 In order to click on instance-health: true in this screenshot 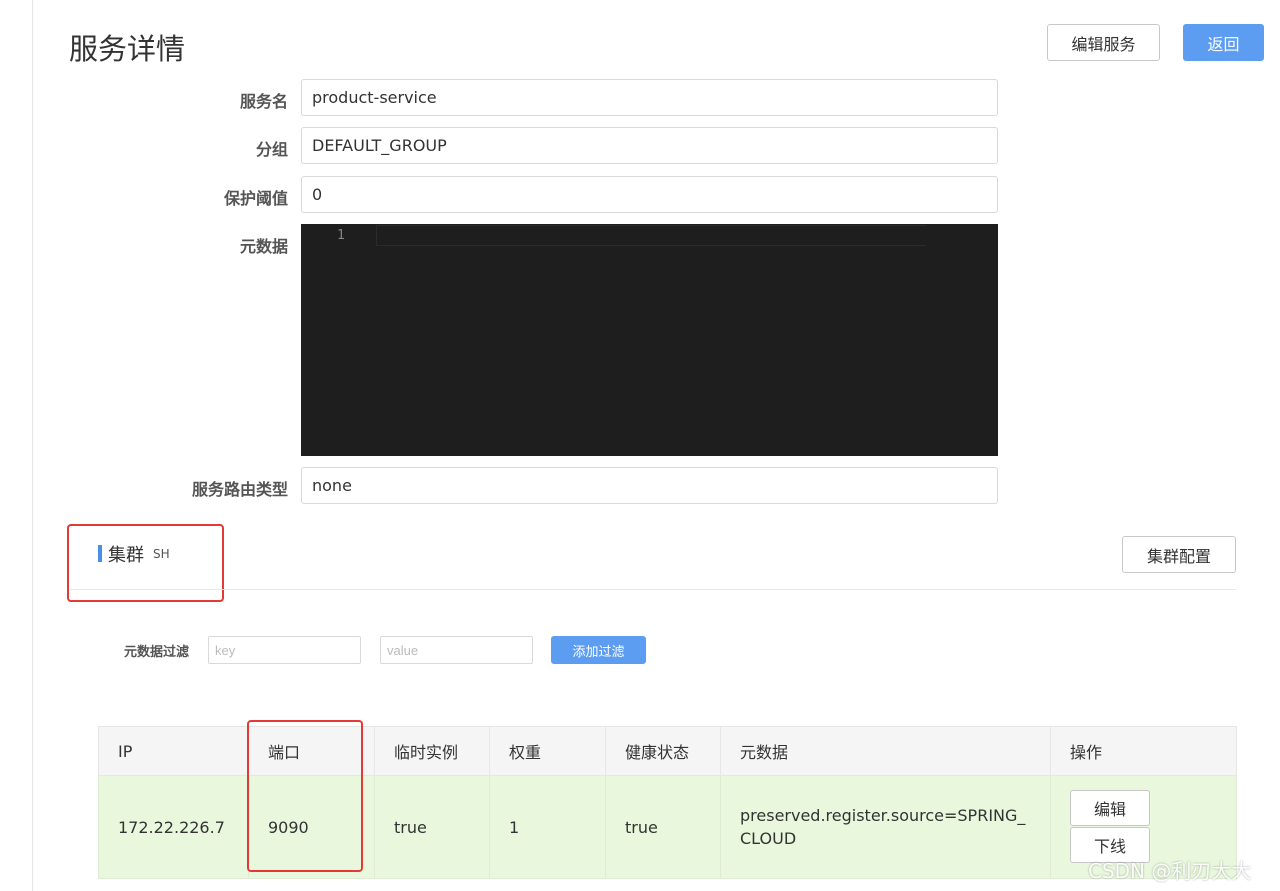, I will do `click(663, 827)`.